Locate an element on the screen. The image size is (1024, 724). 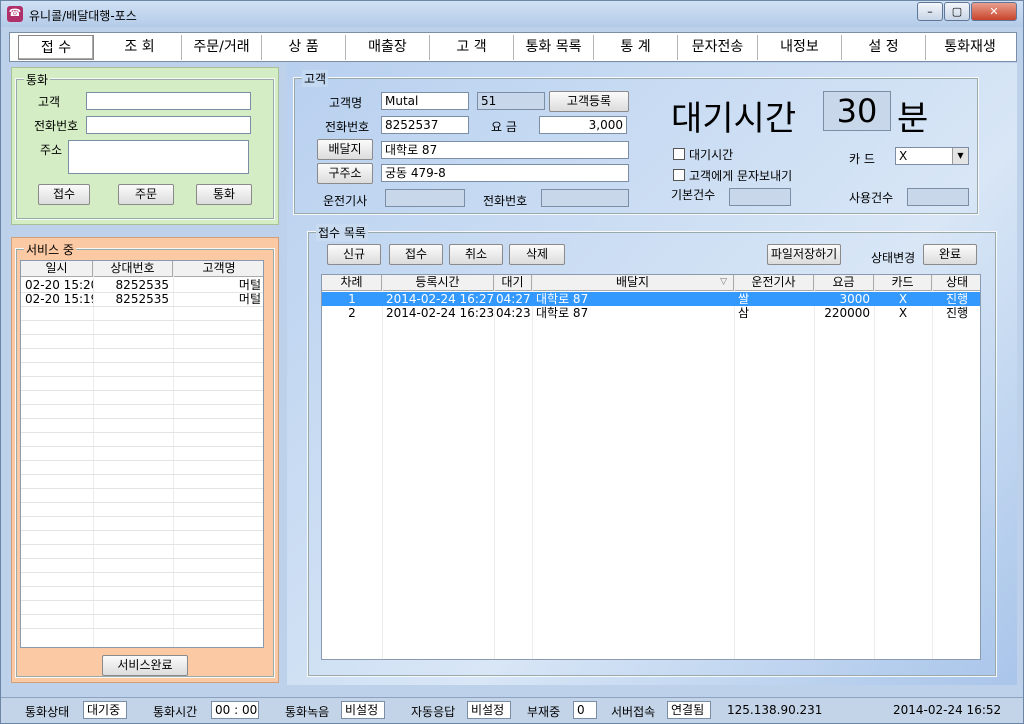
tab-order: 주문/거래 is located at coordinates (222, 47).